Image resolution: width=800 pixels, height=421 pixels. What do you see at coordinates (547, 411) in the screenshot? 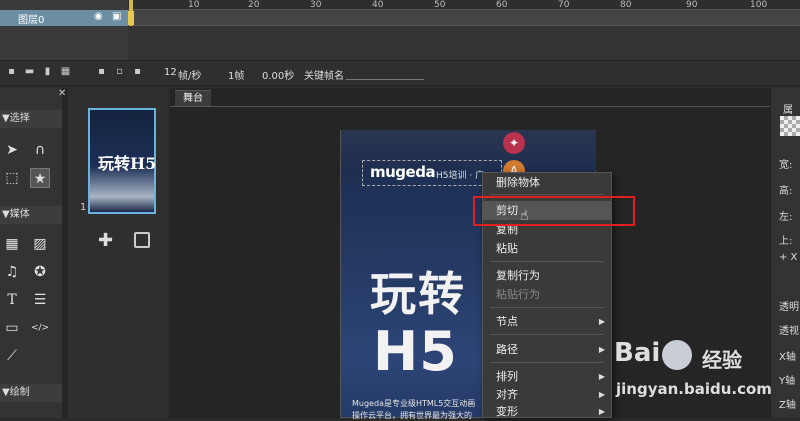
I see `menu-item-transform: 变形 ▶` at bounding box center [547, 411].